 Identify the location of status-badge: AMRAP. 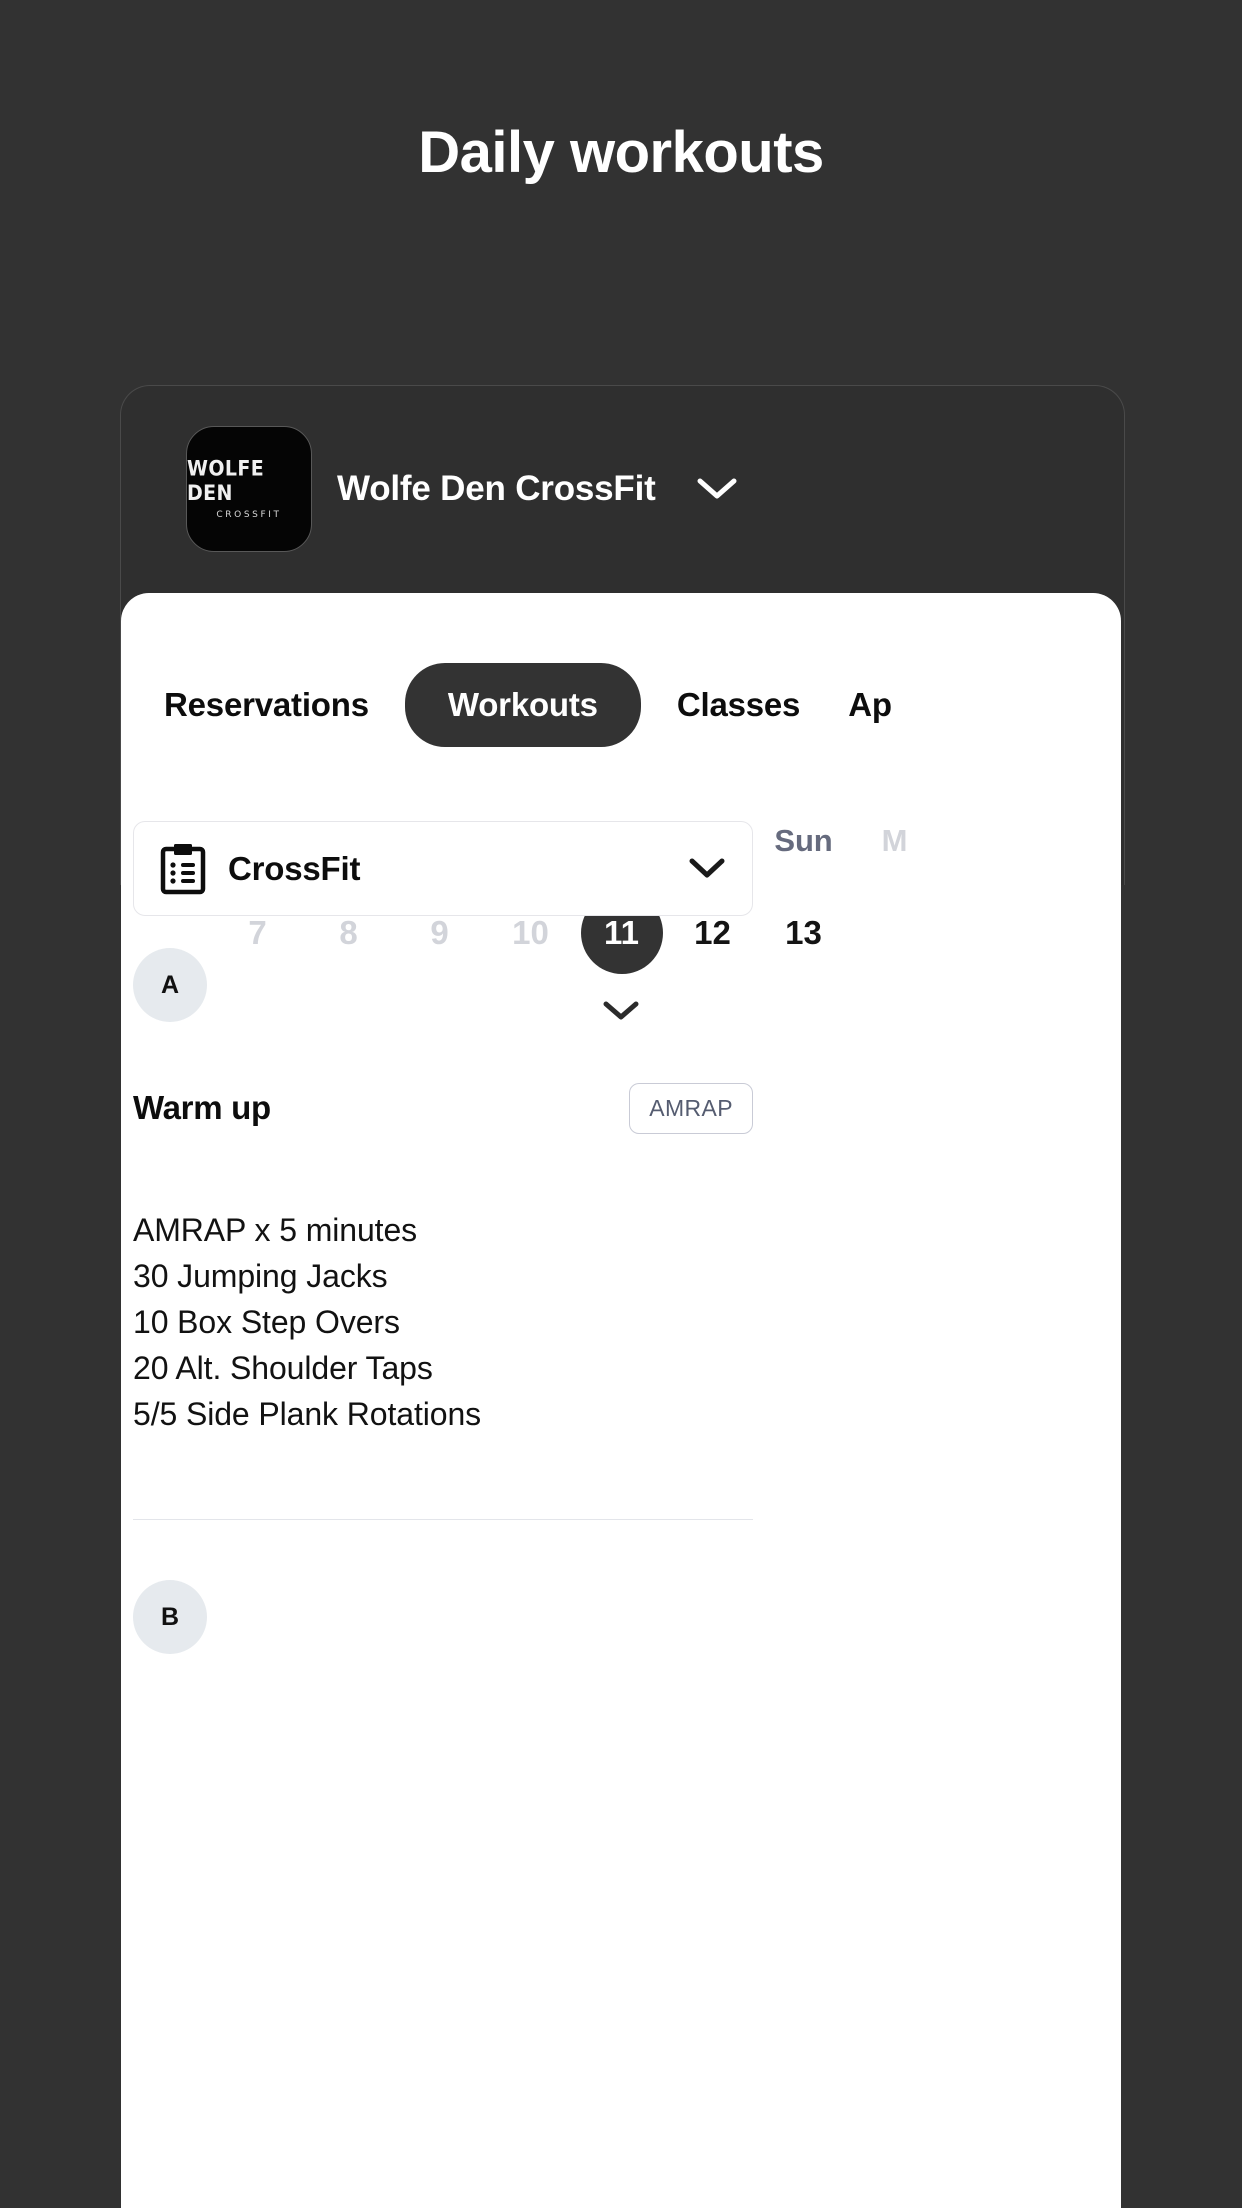
(691, 1108).